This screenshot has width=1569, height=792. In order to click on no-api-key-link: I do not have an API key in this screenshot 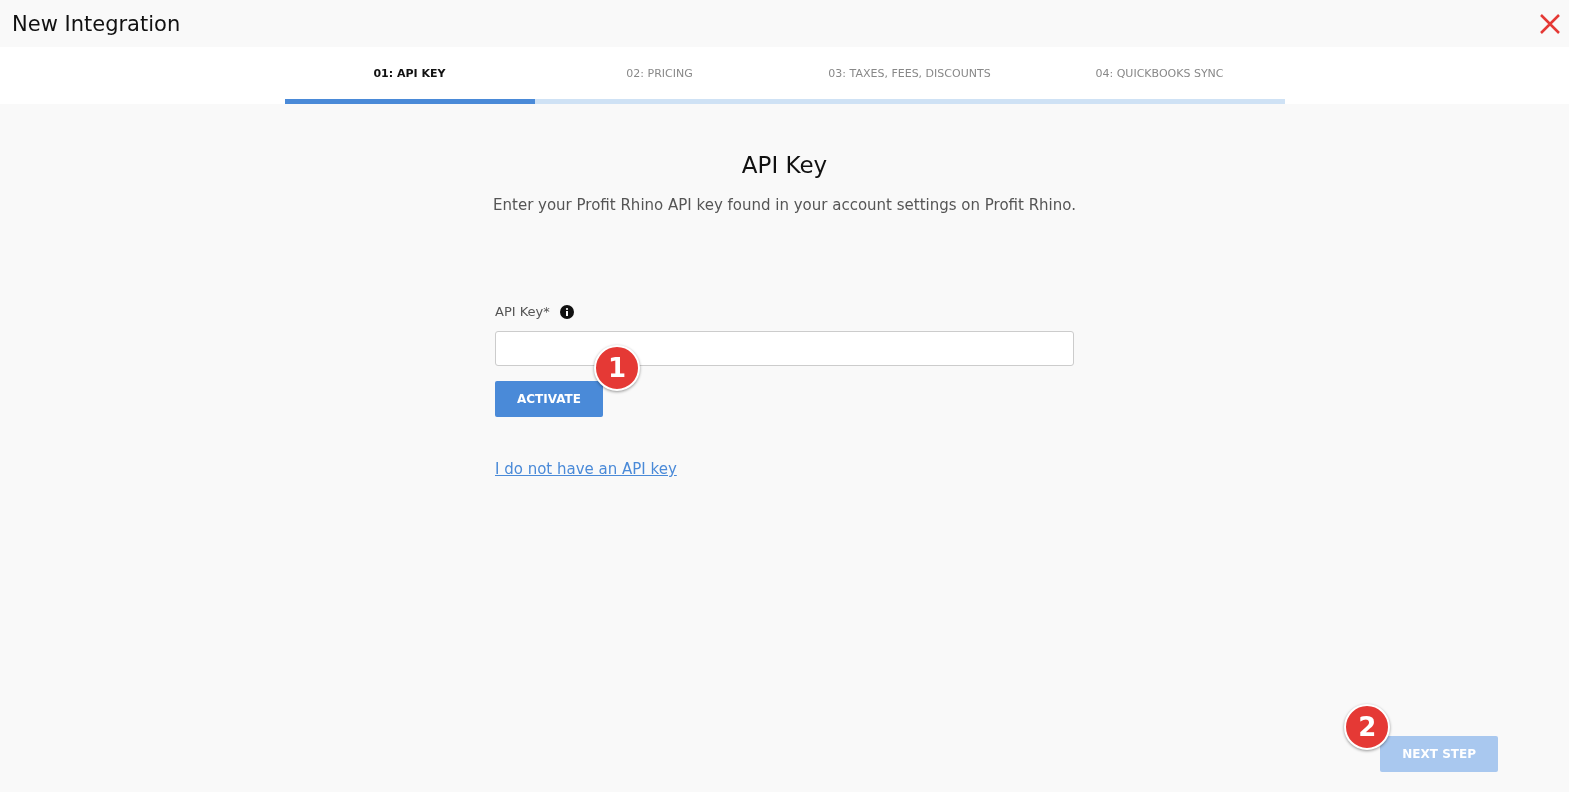, I will do `click(586, 469)`.